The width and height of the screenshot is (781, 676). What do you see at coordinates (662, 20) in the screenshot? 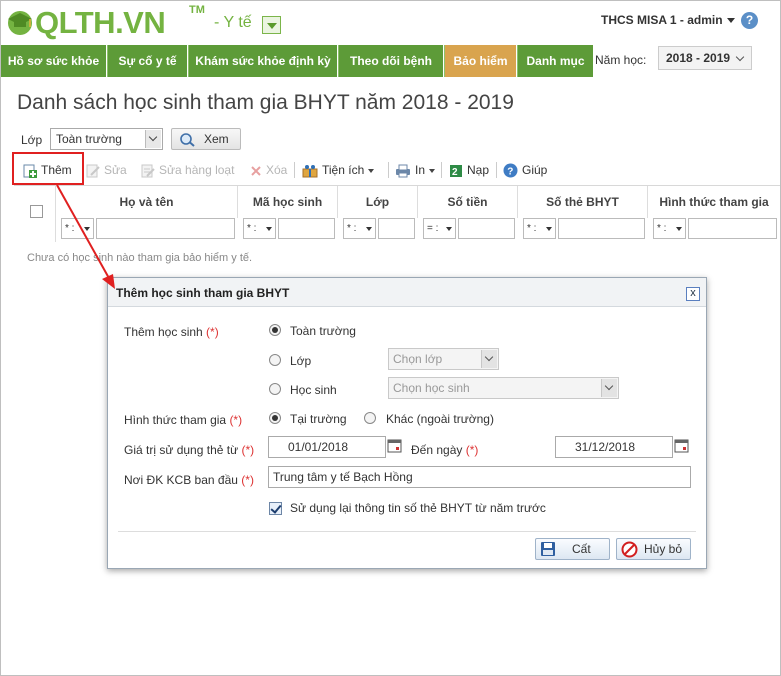
I see `user-menu: THCS MISA 1 - admin` at bounding box center [662, 20].